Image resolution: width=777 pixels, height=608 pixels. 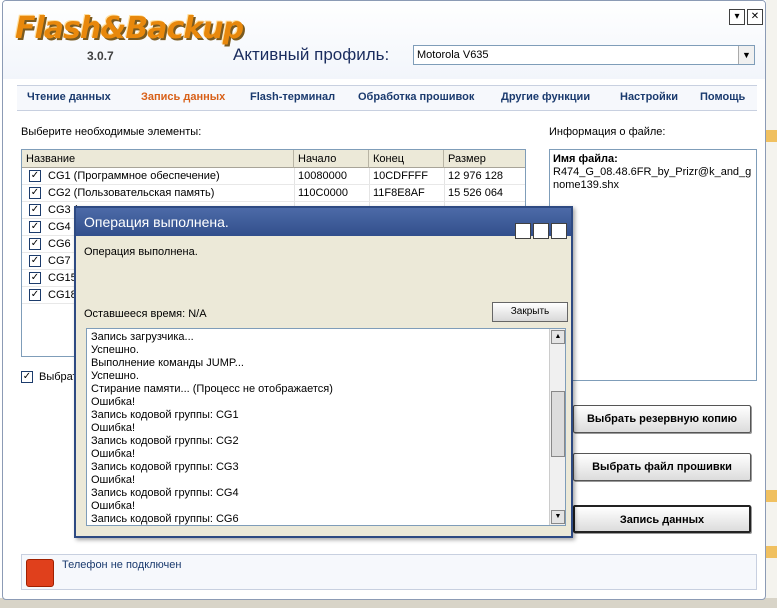 What do you see at coordinates (558, 337) in the screenshot?
I see `scroll-up-icon: ▲` at bounding box center [558, 337].